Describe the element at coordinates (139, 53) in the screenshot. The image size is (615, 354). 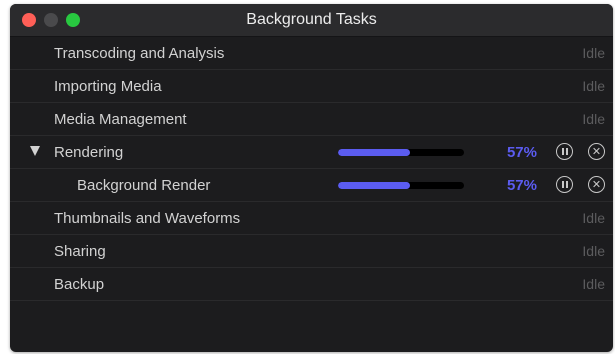
I see `task-label: Transcoding and Analysis` at that location.